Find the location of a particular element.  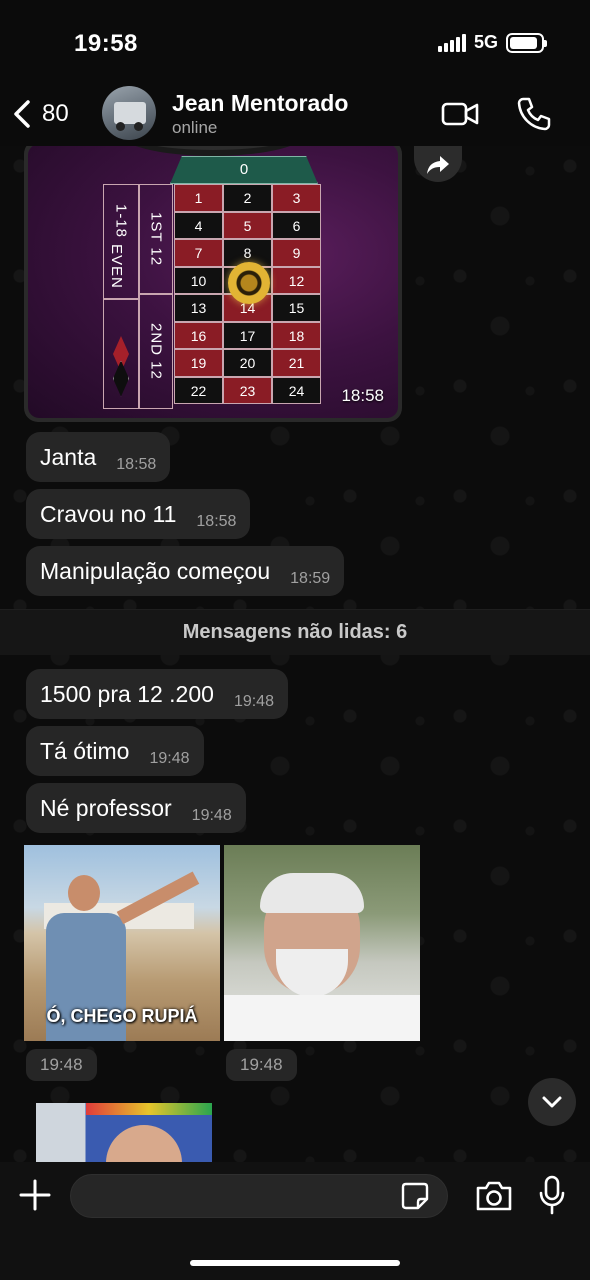

message-bubble: Né professor 19:48 is located at coordinates (136, 808).